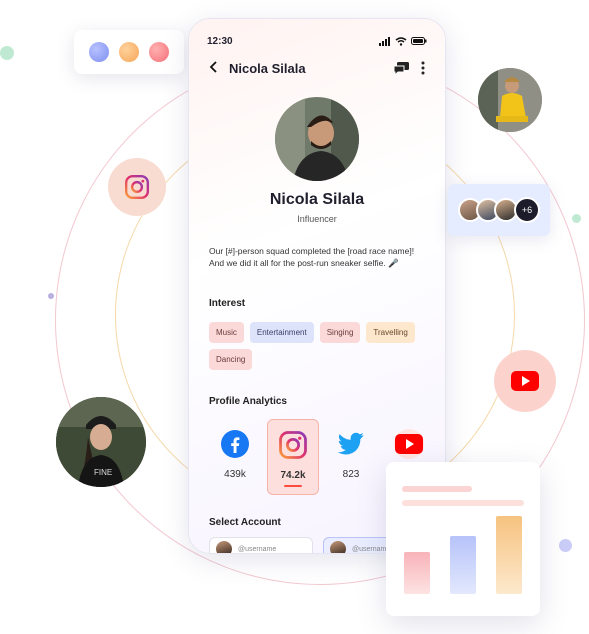 The width and height of the screenshot is (589, 634). Describe the element at coordinates (51, 296) in the screenshot. I see `decor-dot-purple` at that location.